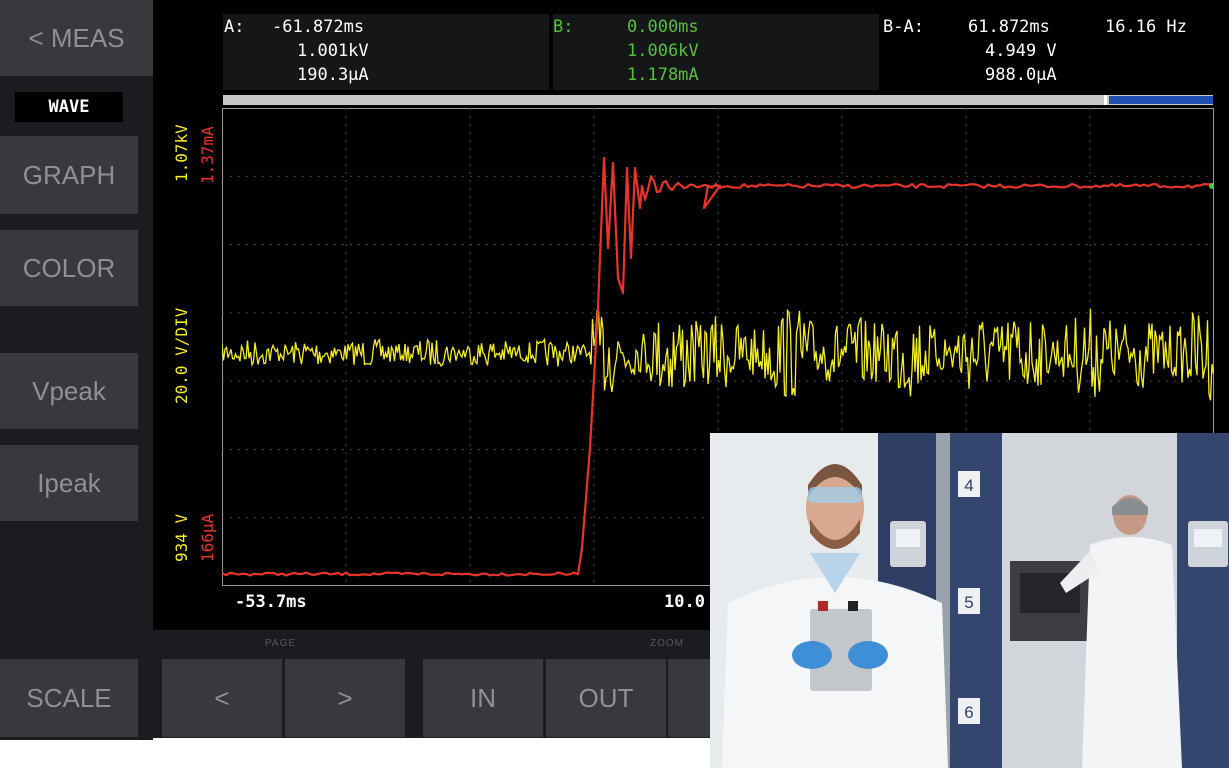  I want to click on cursor-a-label: A:, so click(234, 27).